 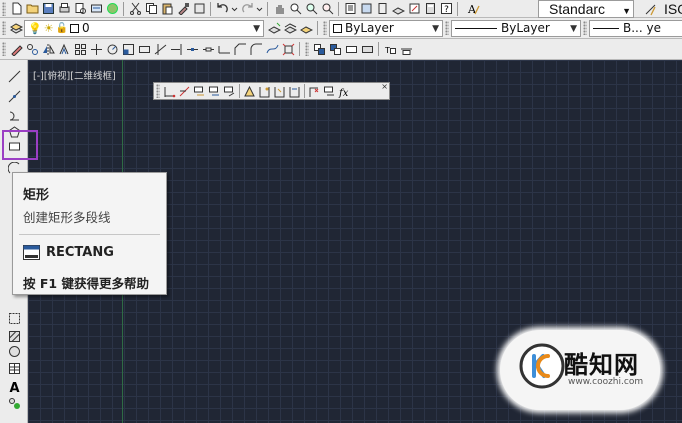 I want to click on help-icon: ?, so click(x=446, y=9).